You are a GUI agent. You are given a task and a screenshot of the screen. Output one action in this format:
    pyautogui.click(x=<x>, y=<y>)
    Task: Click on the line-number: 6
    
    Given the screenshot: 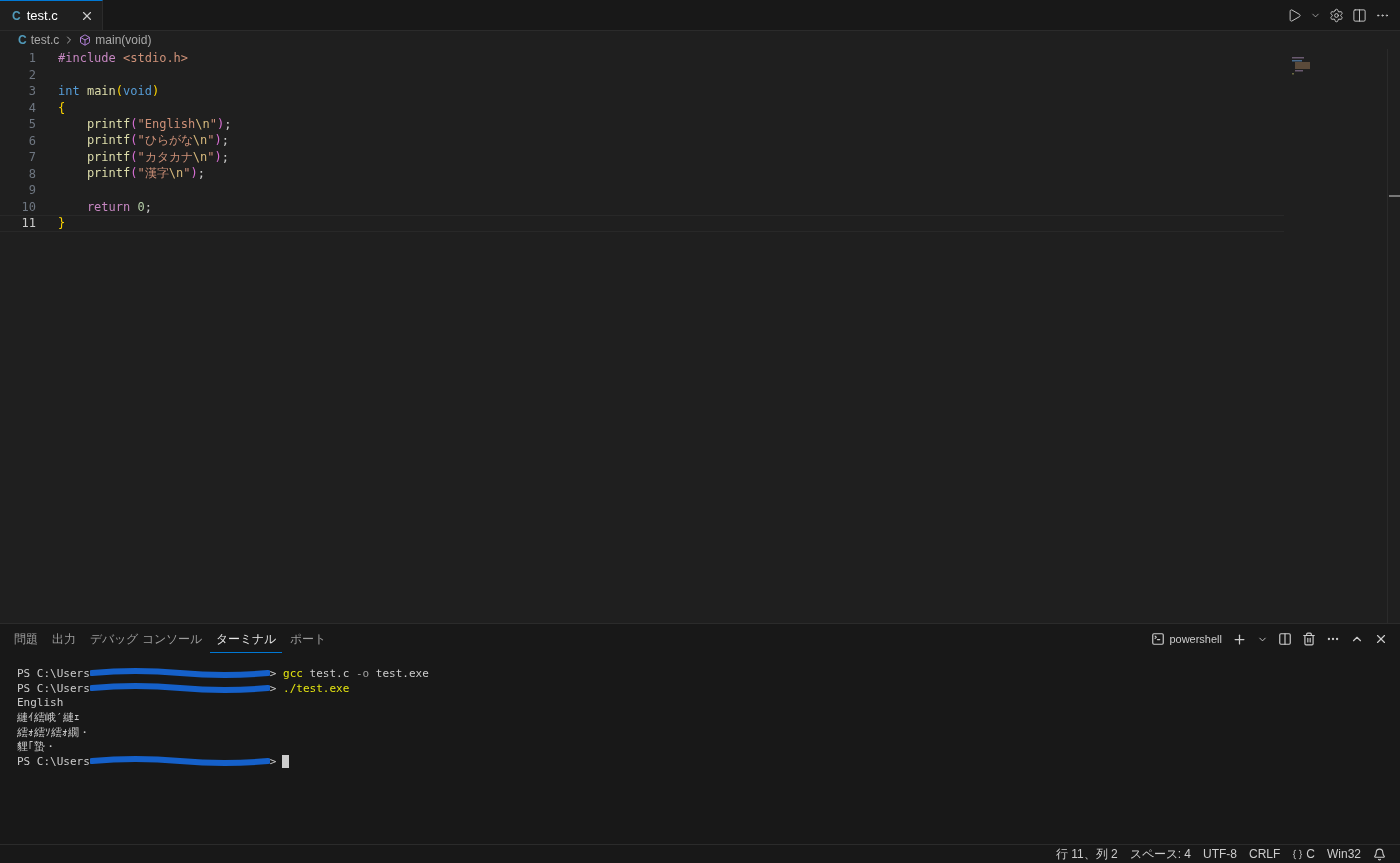 What is the action you would take?
    pyautogui.click(x=31, y=140)
    